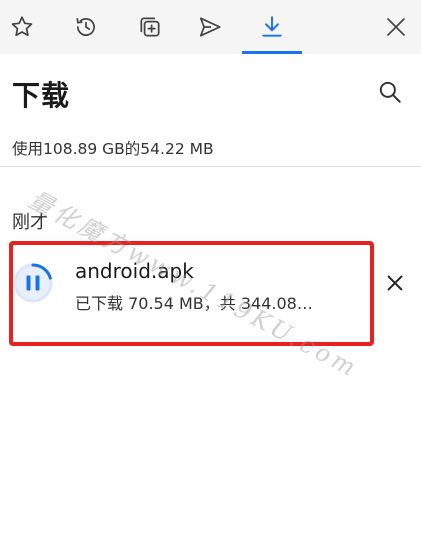 The image size is (421, 549). I want to click on page-title: 下载, so click(41, 95).